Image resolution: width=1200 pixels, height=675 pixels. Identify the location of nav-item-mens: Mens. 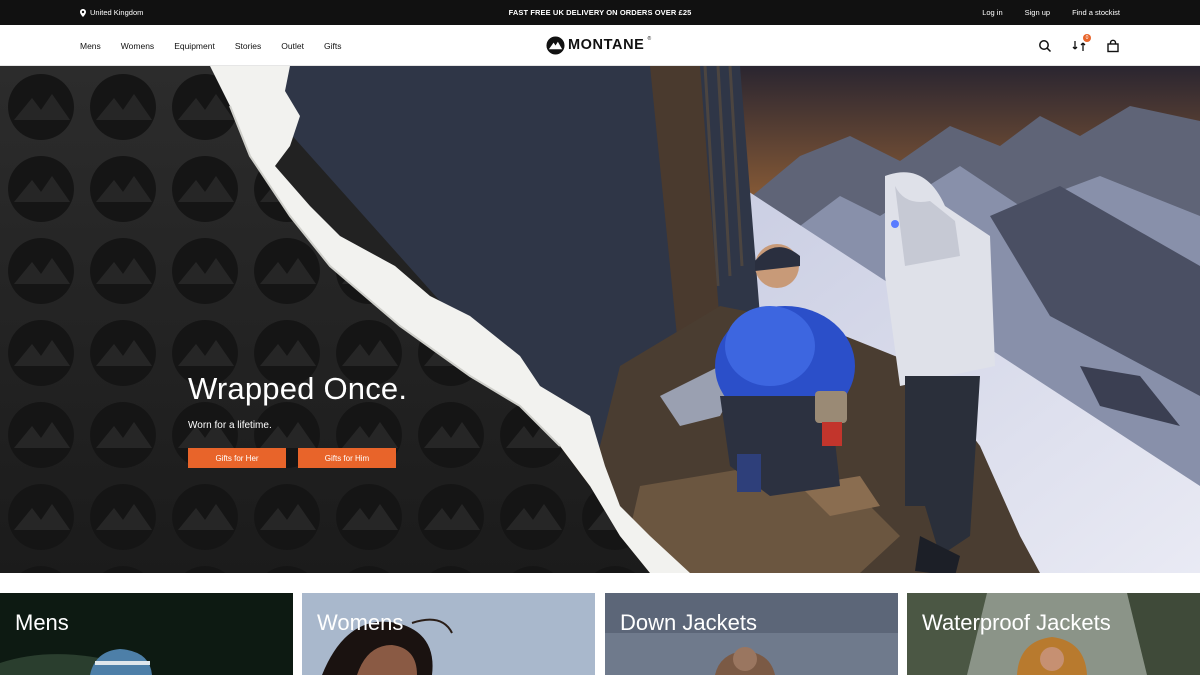
(90, 46).